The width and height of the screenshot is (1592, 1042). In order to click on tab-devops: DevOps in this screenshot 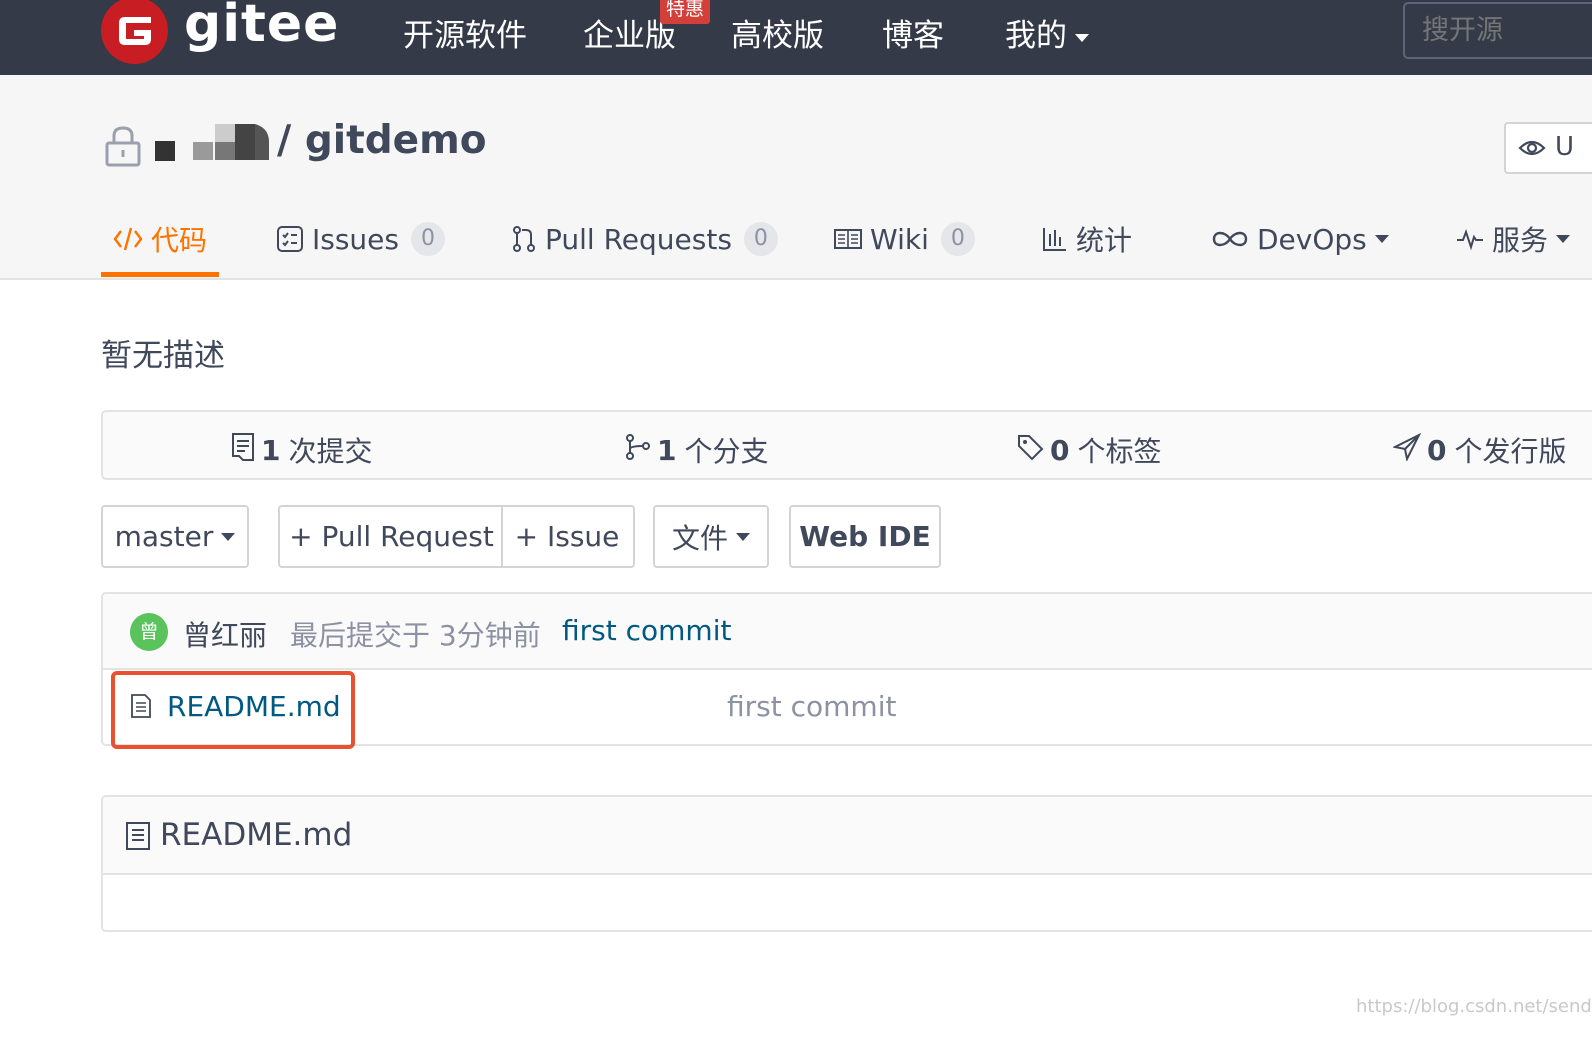, I will do `click(1300, 239)`.